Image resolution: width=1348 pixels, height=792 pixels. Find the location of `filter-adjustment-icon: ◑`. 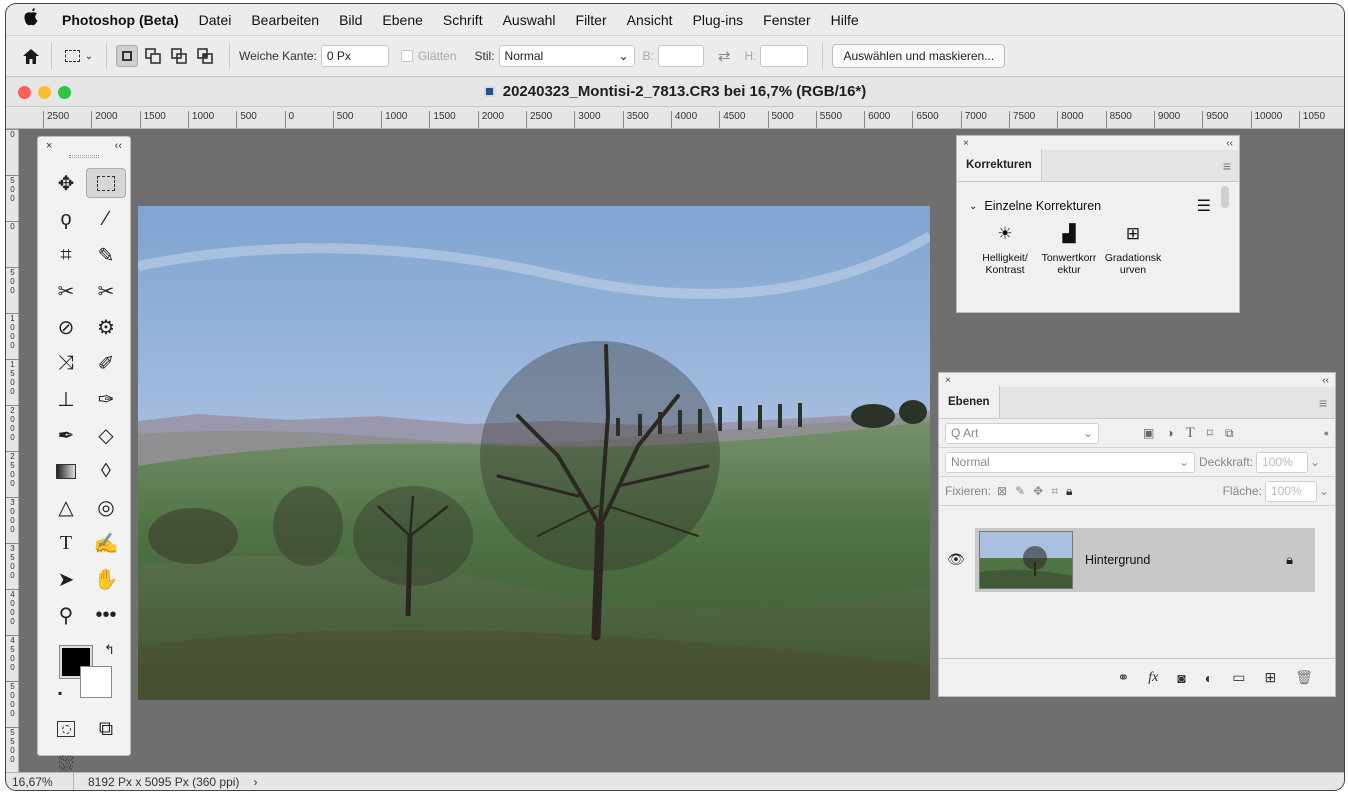

filter-adjustment-icon: ◑ is located at coordinates (1169, 433).